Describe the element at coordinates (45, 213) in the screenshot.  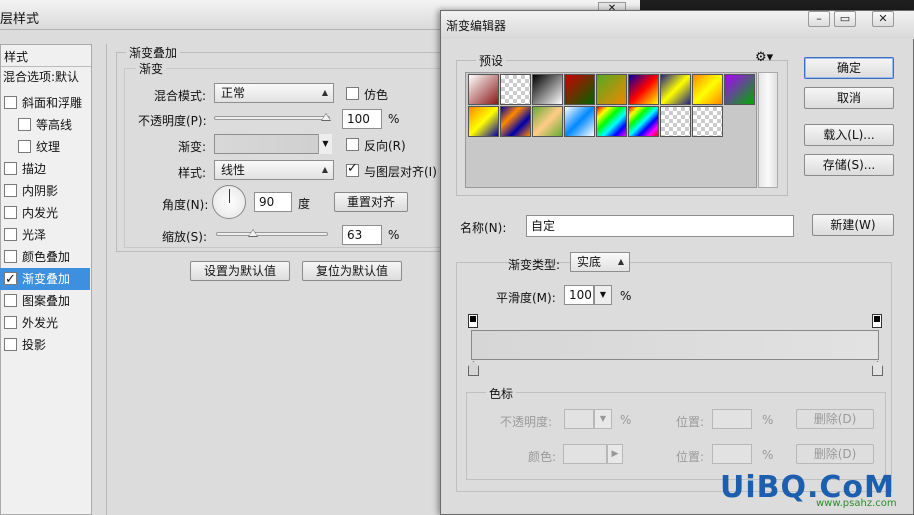
I see `sidebar-item: 内发光` at that location.